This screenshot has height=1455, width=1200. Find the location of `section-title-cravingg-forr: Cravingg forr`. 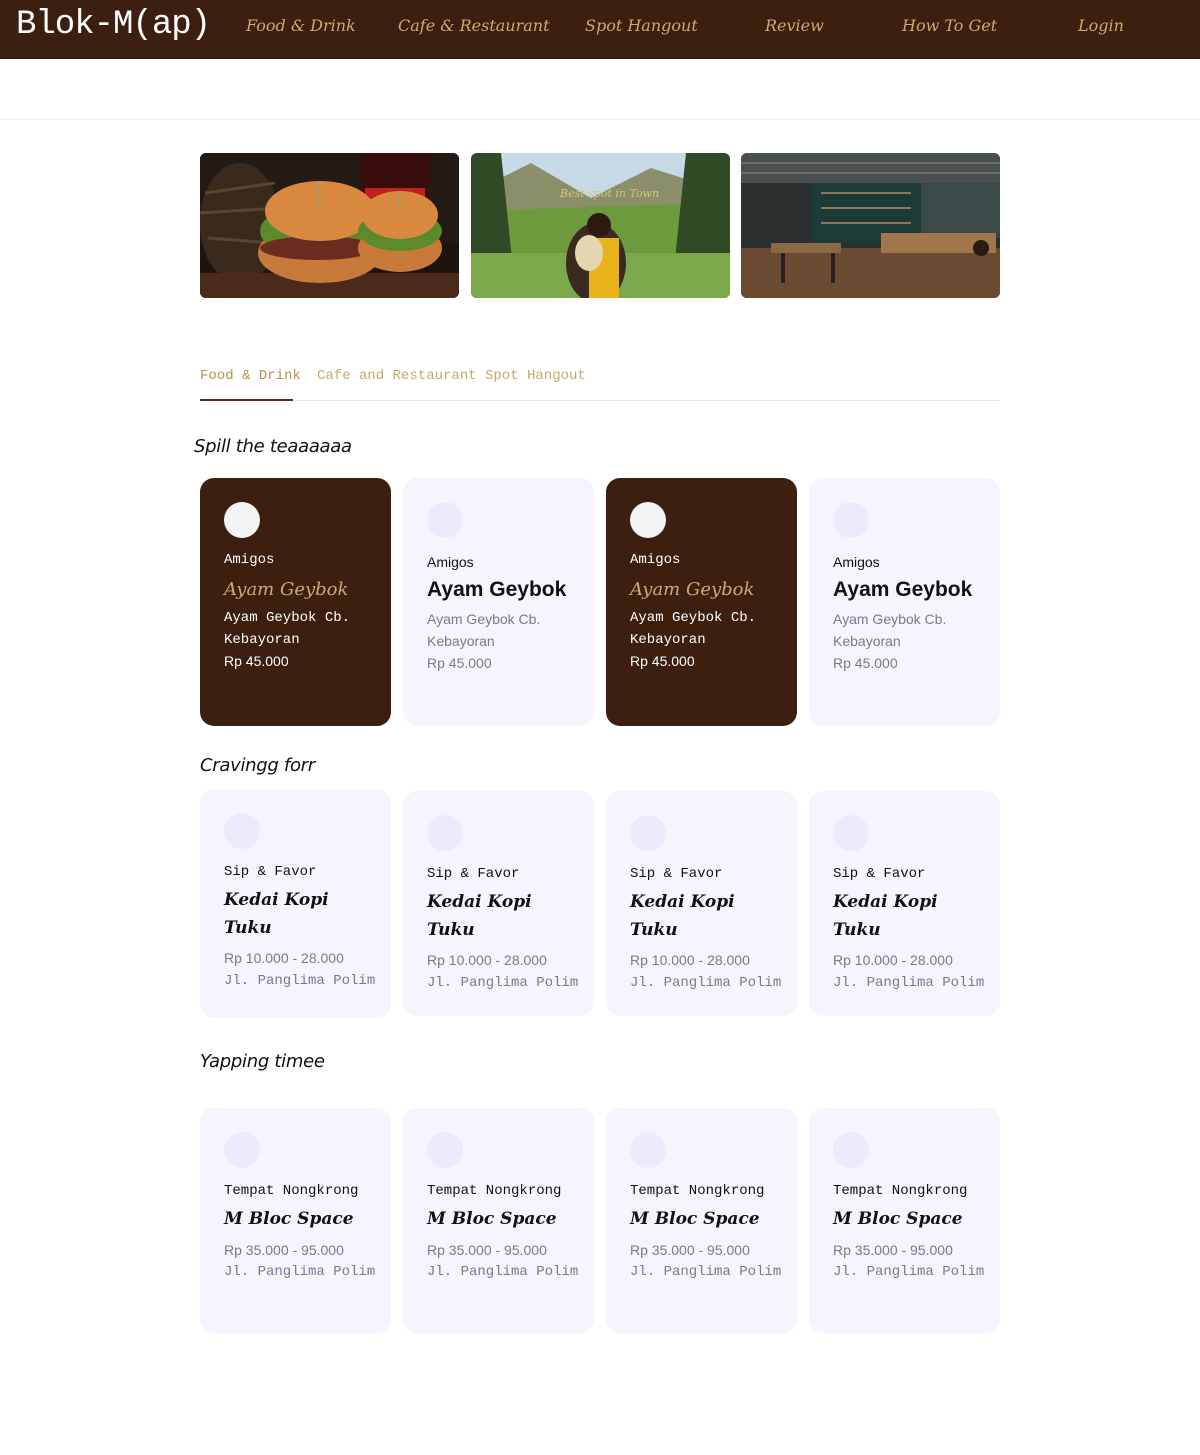

section-title-cravingg-forr: Cravingg forr is located at coordinates (257, 765).